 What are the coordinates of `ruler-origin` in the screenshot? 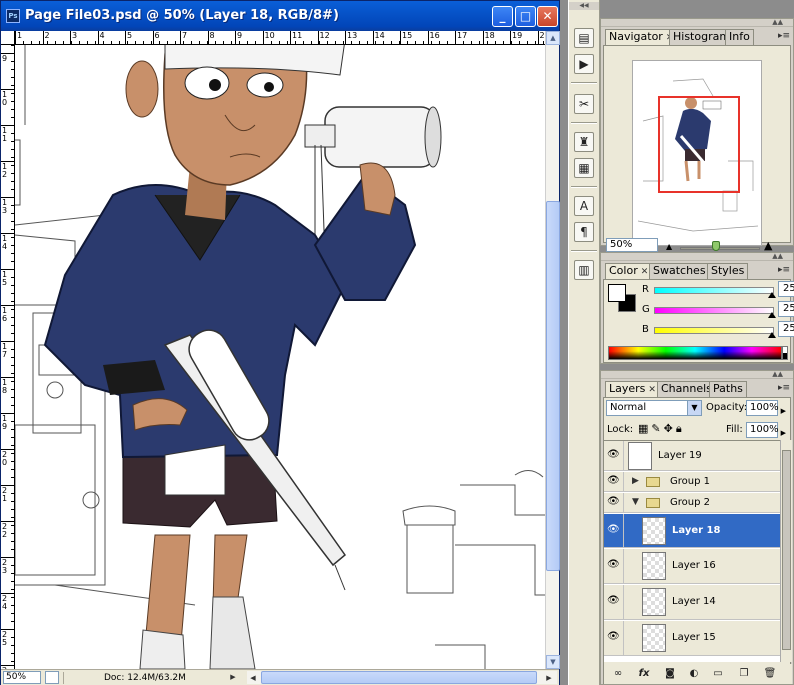 It's located at (8, 38).